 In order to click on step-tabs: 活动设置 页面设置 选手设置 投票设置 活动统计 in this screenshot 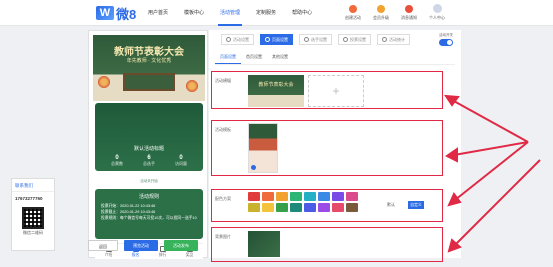, I will do `click(318, 39)`.